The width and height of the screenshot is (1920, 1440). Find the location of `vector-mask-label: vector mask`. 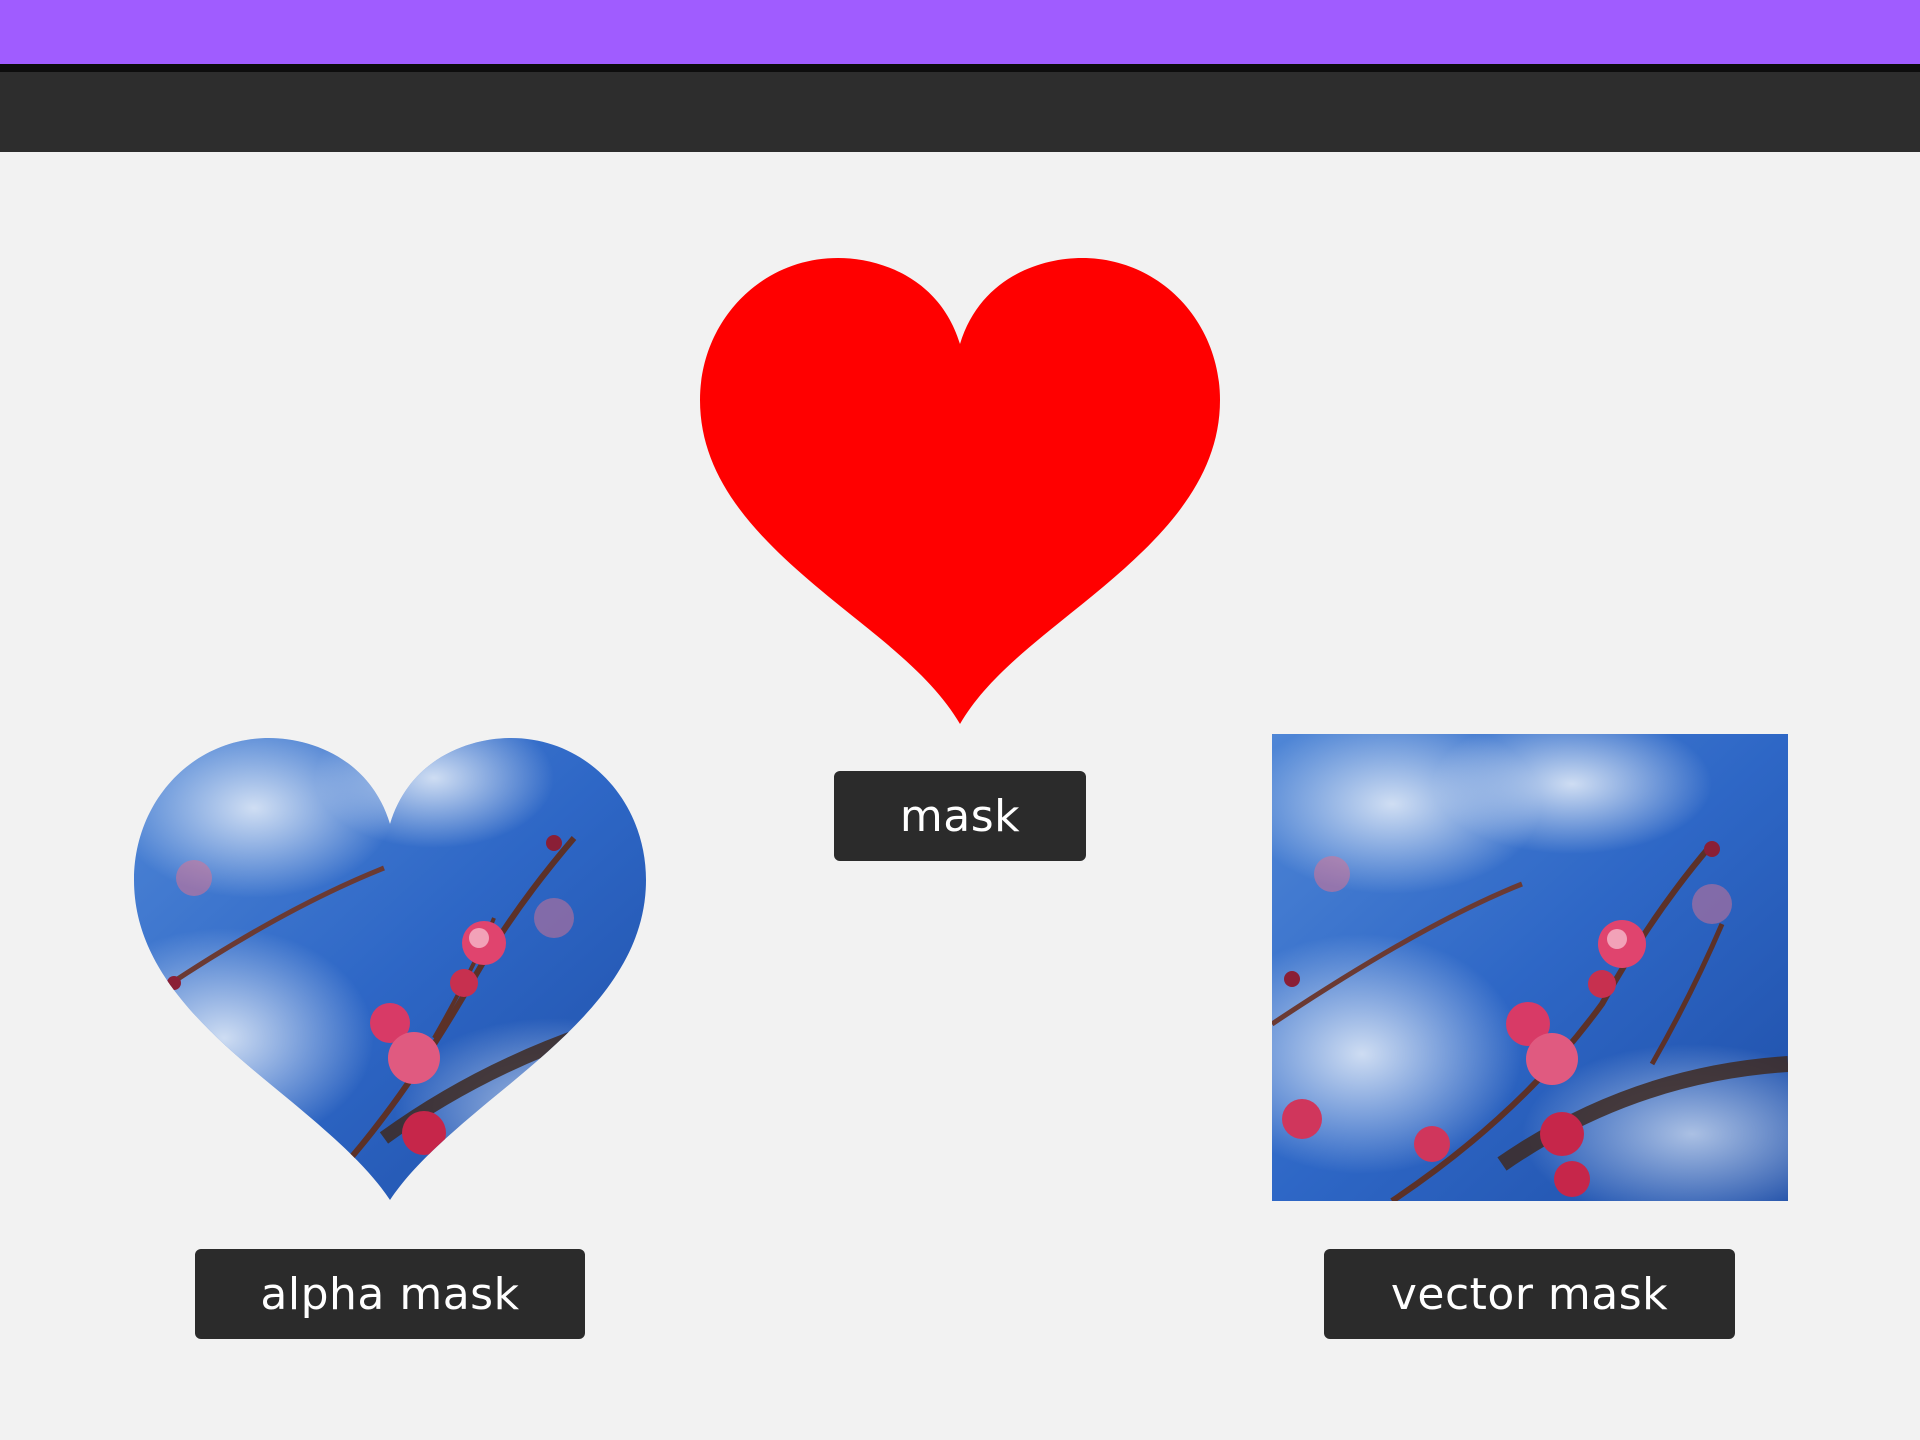

vector-mask-label: vector mask is located at coordinates (1529, 1294).